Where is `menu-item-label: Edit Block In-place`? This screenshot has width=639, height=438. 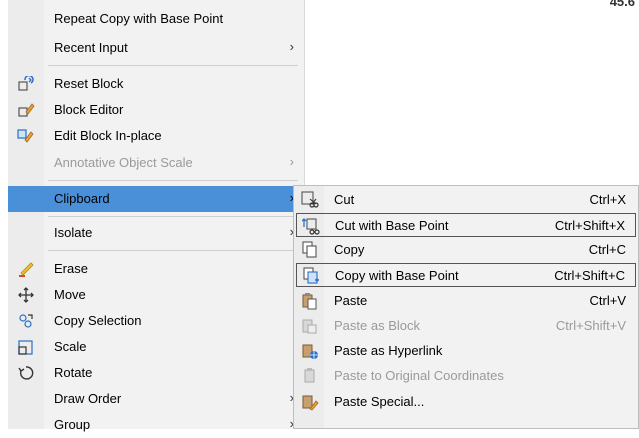 menu-item-label: Edit Block In-place is located at coordinates (108, 135).